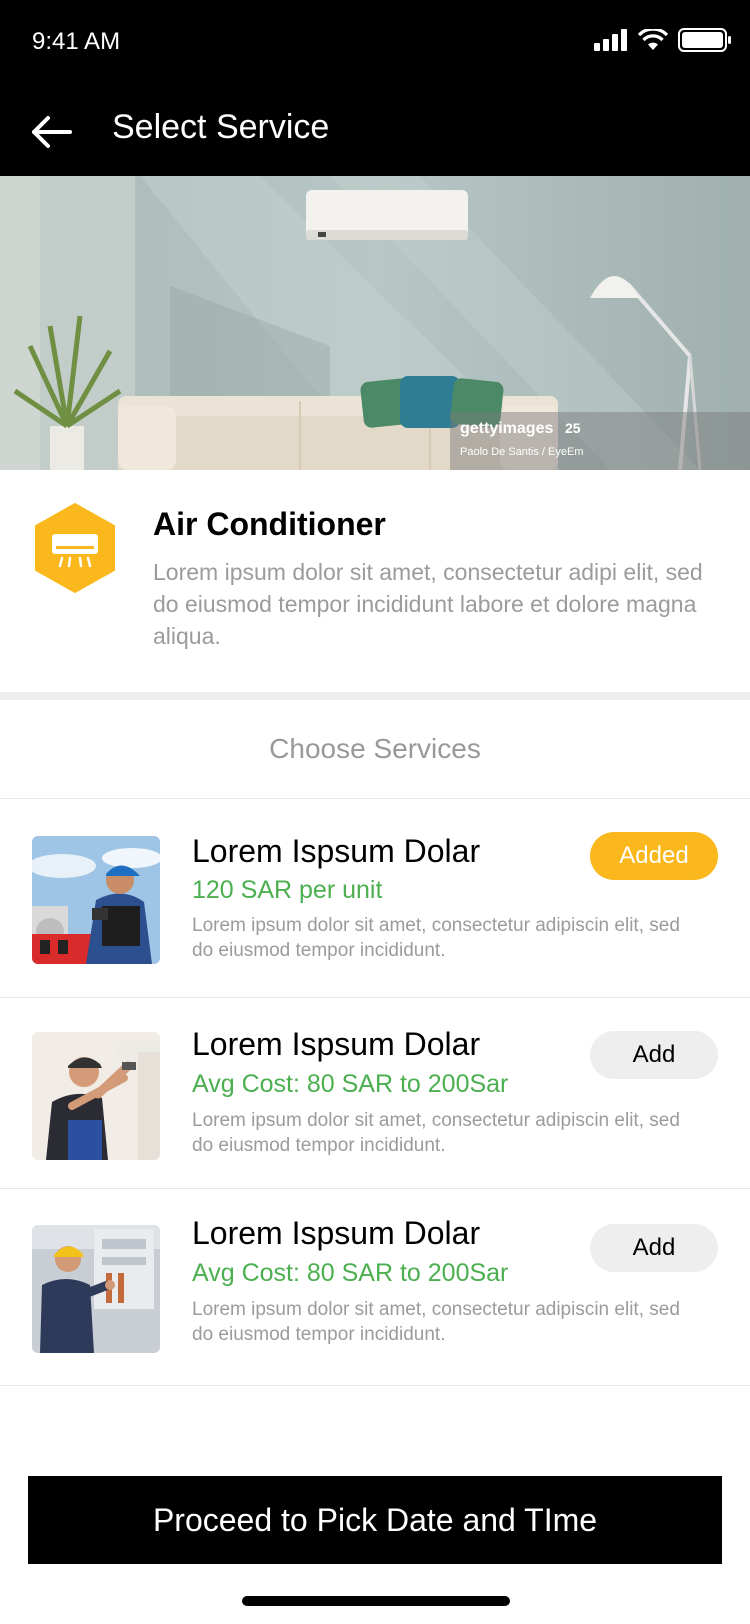 The image size is (750, 1624). What do you see at coordinates (522, 452) in the screenshot?
I see `watermark-credit: Paolo De Santis / EyeEm` at bounding box center [522, 452].